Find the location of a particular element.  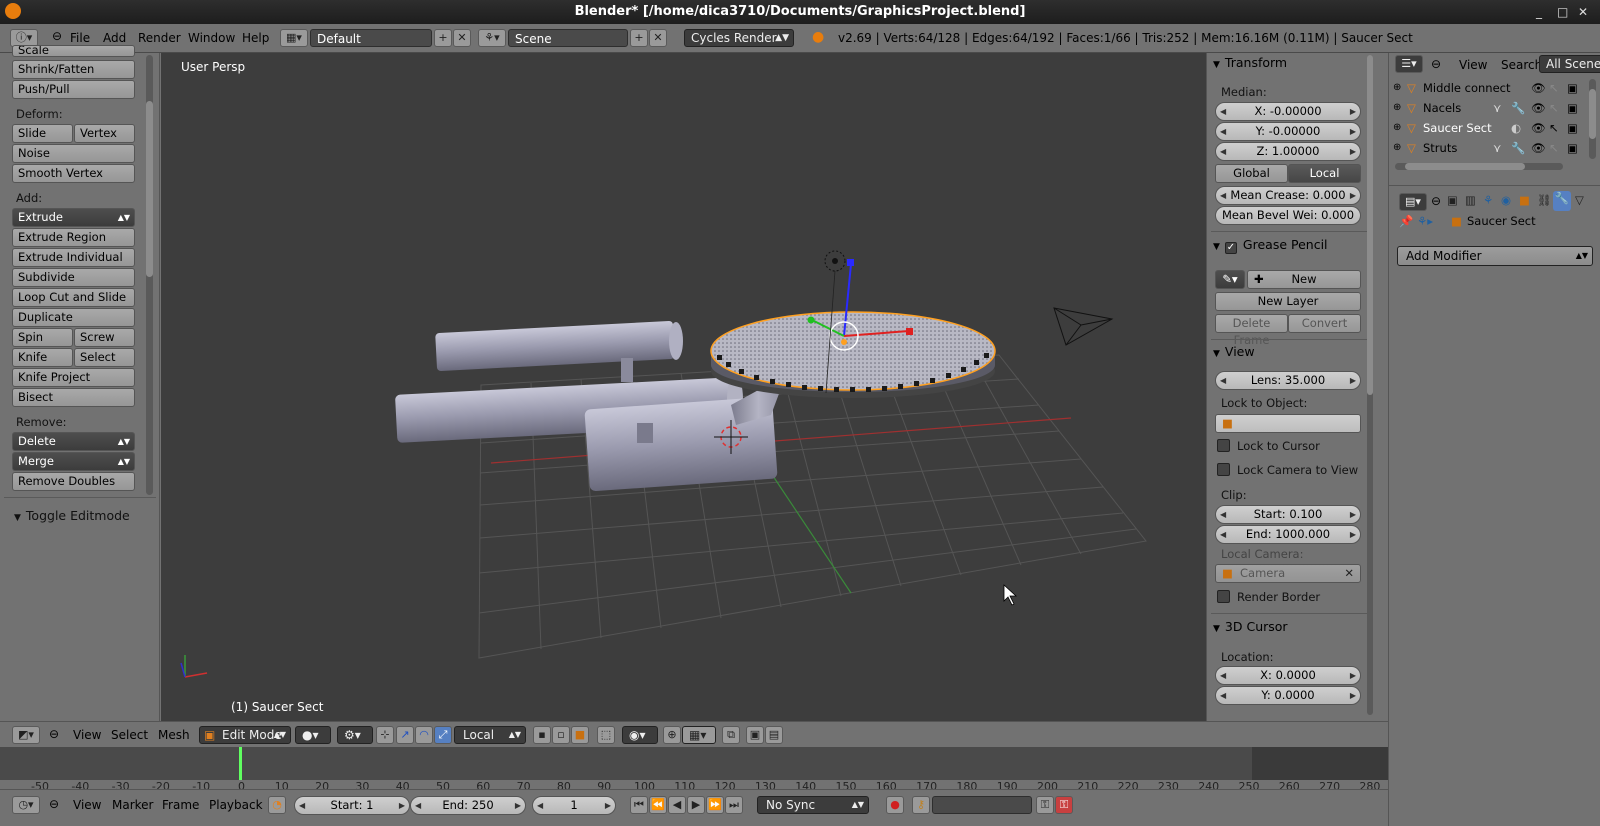

translate-manipulator-icon: ↗ is located at coordinates (405, 735).